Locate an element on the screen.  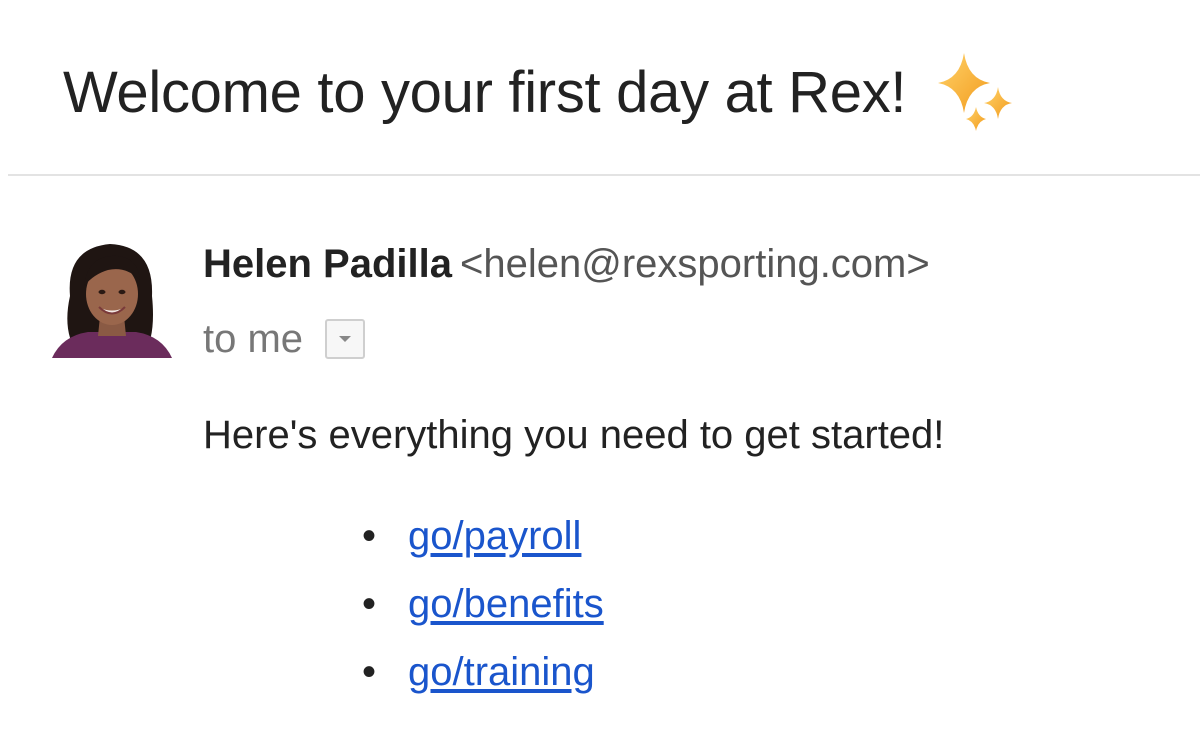
link-benefits: go/benefits is located at coordinates (506, 604).